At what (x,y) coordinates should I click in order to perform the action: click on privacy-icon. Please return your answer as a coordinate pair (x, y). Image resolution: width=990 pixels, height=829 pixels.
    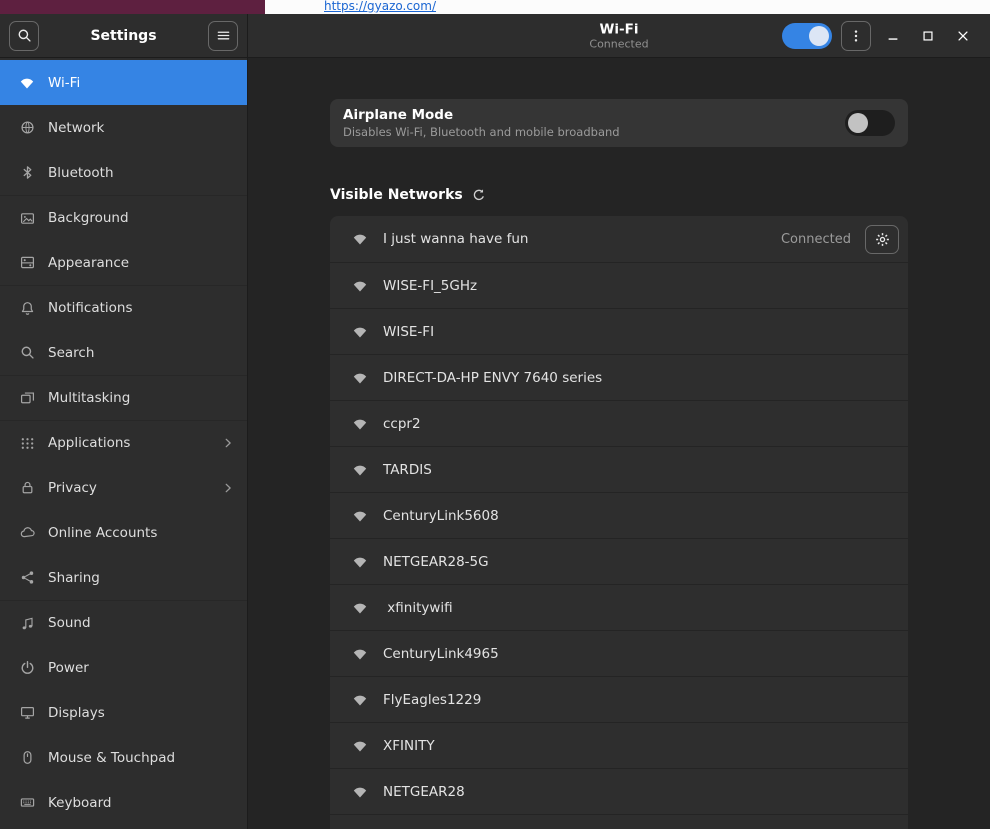
    Looking at the image, I should click on (27, 488).